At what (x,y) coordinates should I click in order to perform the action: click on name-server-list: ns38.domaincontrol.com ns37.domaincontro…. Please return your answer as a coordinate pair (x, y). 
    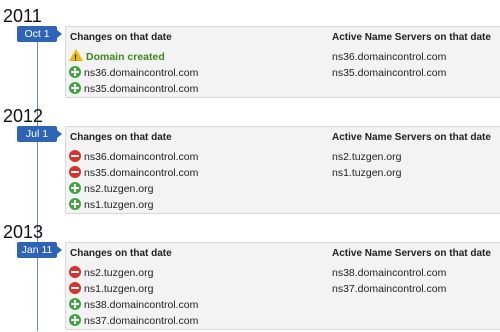
    Looking at the image, I should click on (389, 281).